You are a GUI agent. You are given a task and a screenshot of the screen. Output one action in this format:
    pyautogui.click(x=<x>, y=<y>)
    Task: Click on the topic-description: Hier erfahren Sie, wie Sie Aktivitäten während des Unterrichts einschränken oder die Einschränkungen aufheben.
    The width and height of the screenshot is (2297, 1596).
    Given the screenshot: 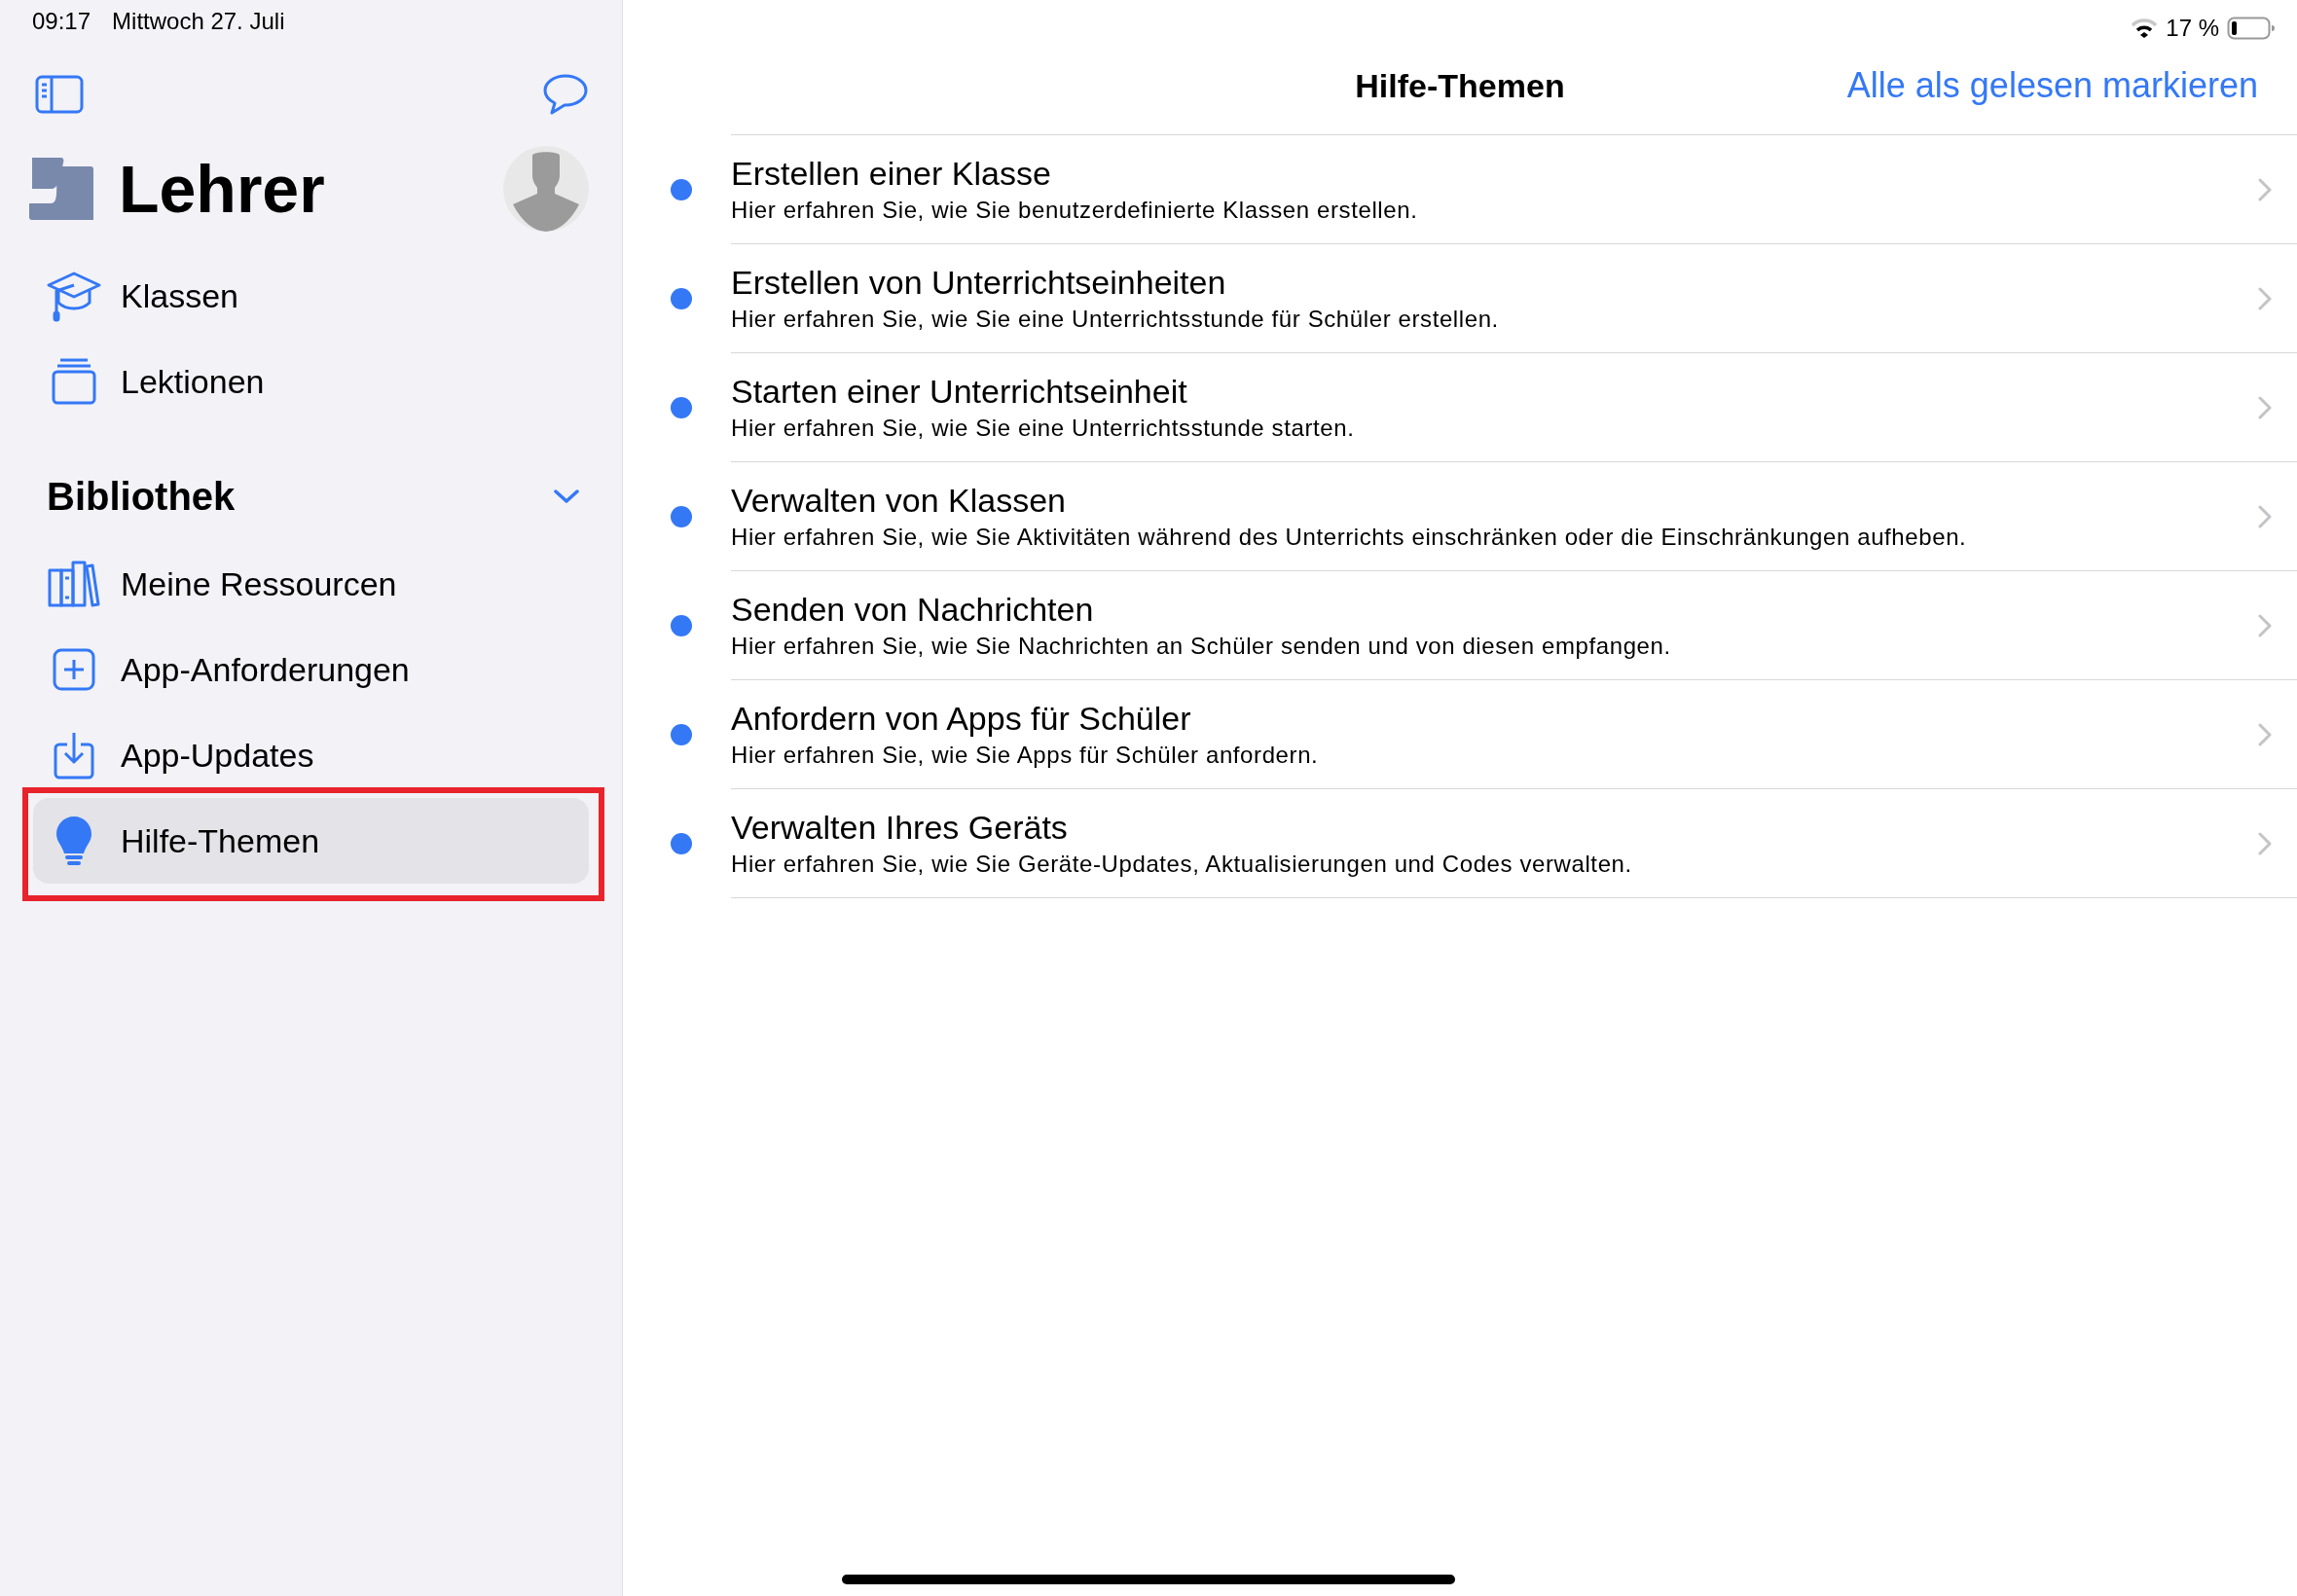 What is the action you would take?
    pyautogui.click(x=1349, y=537)
    